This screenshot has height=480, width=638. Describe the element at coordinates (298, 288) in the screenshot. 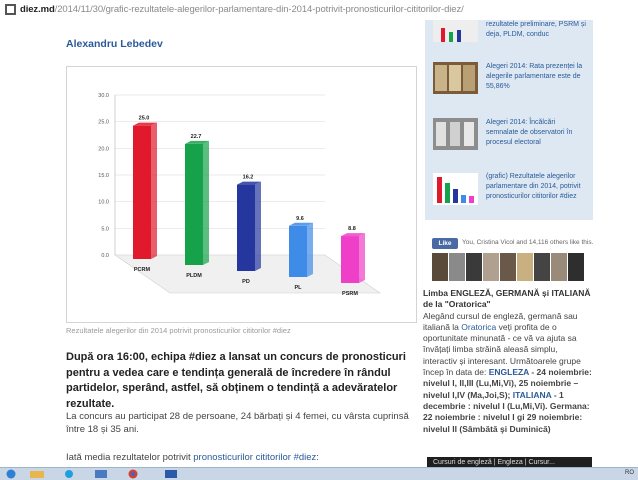

I see `x-tick-label: PL` at that location.